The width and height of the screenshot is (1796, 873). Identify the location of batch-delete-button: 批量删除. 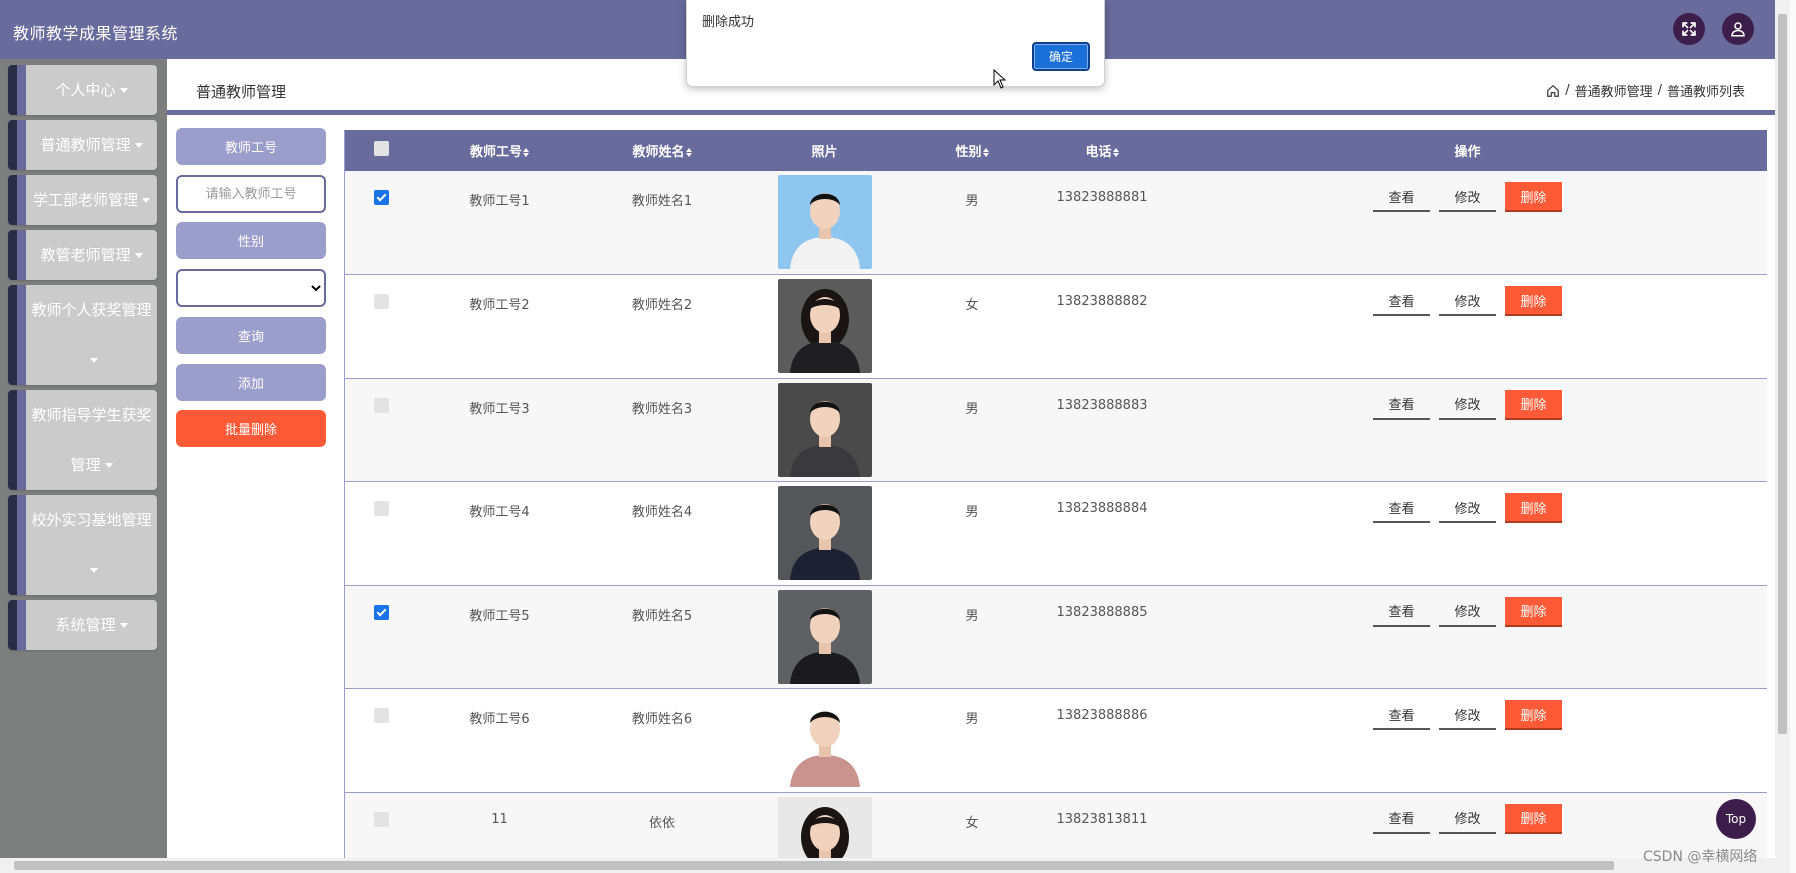
(251, 428).